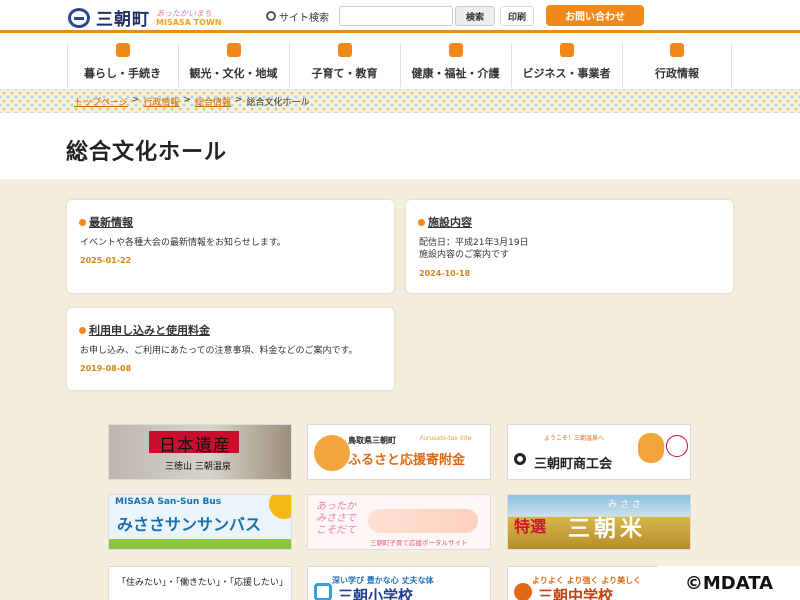 The height and width of the screenshot is (600, 800). Describe the element at coordinates (566, 65) in the screenshot. I see `nav-item-business: ビジネス・事業者` at that location.